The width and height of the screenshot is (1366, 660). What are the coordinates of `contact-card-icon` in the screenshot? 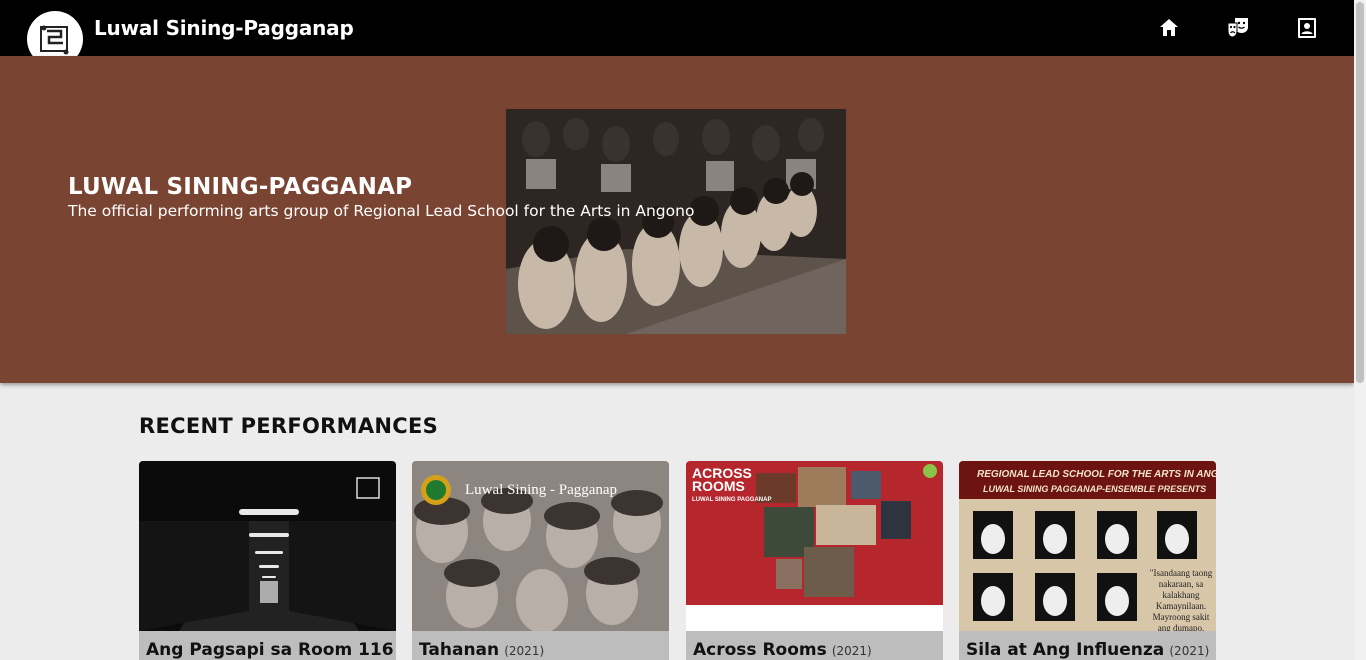 It's located at (1307, 28).